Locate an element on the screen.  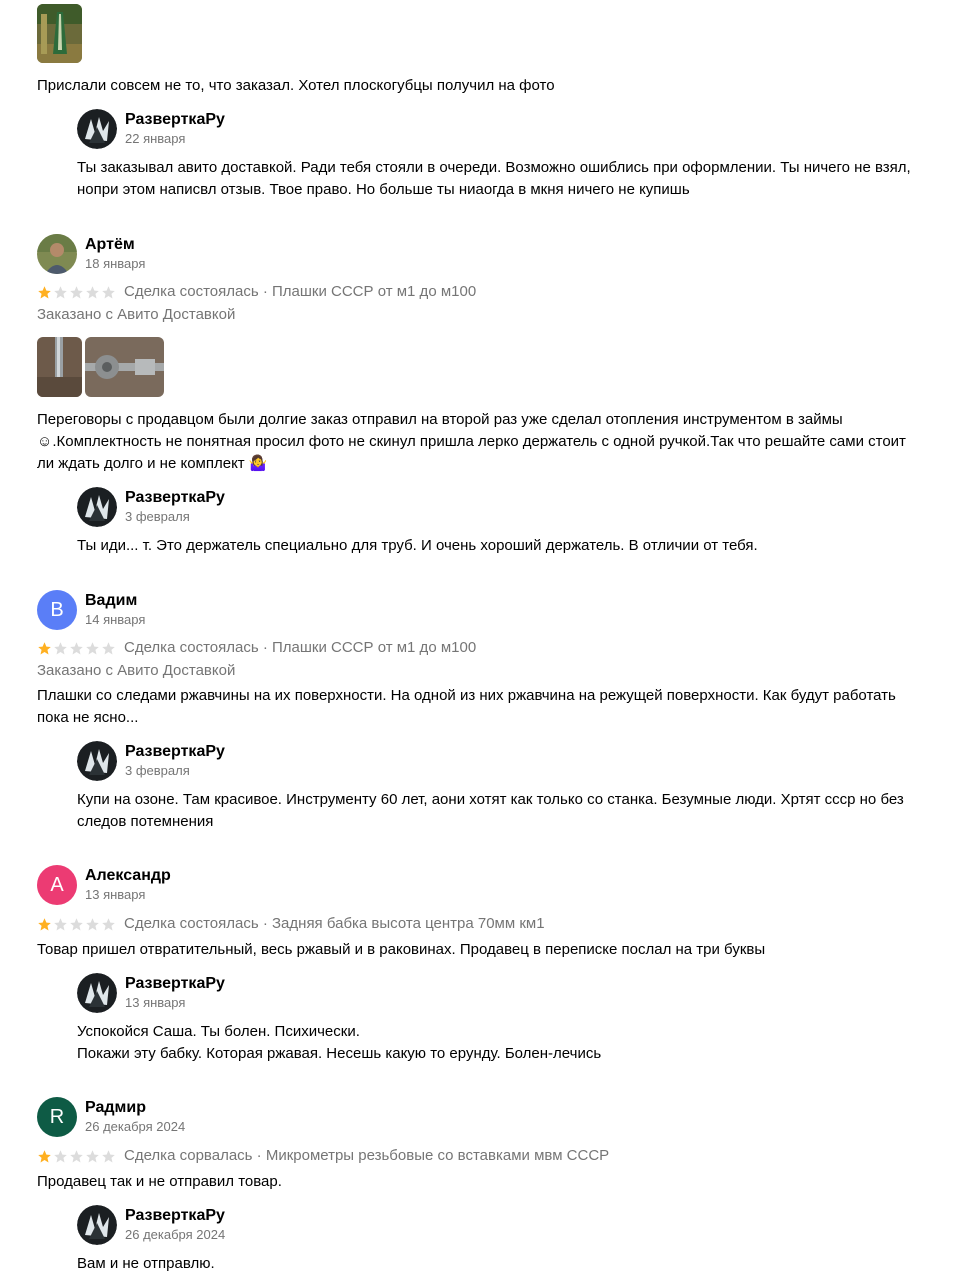
review-item: Артём 18 января is located at coordinates (91, 254).